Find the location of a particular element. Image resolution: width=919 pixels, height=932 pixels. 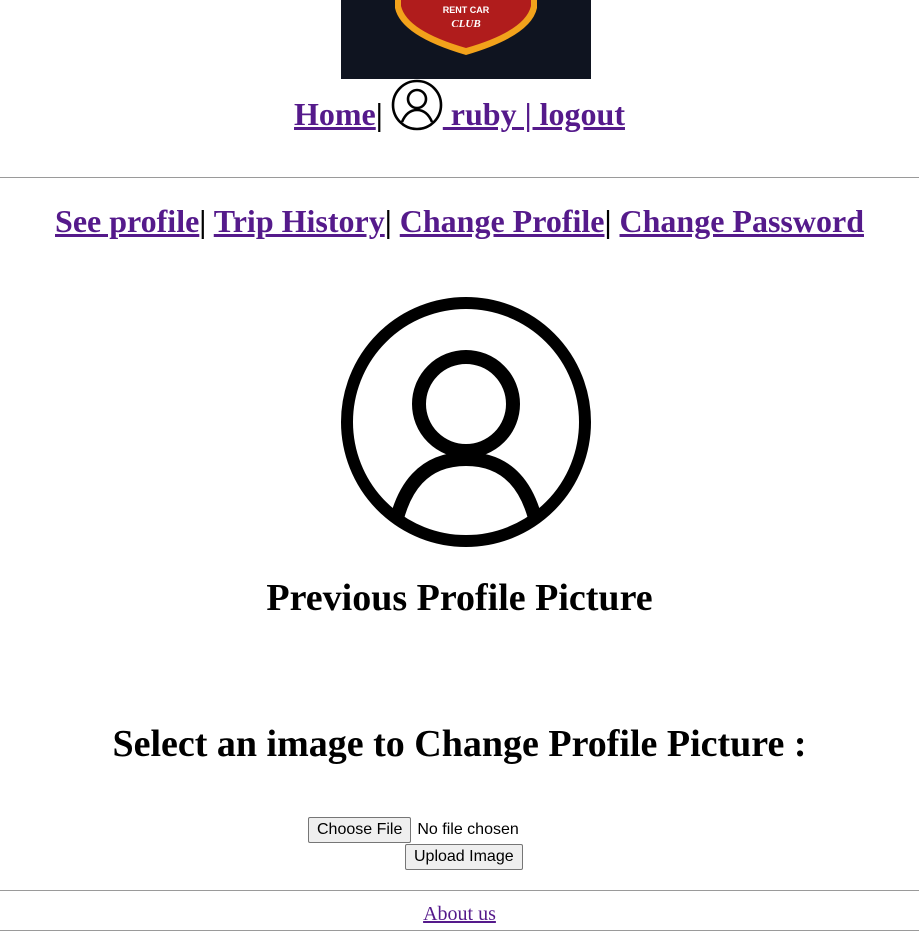

home-link: Home is located at coordinates (335, 114).